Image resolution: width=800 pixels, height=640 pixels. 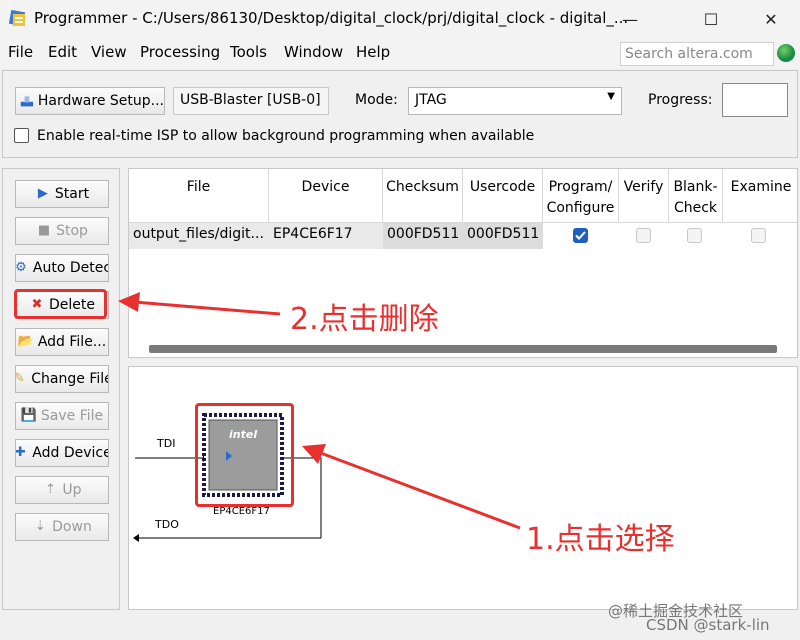 I want to click on minimize-icon: —, so click(x=630, y=19).